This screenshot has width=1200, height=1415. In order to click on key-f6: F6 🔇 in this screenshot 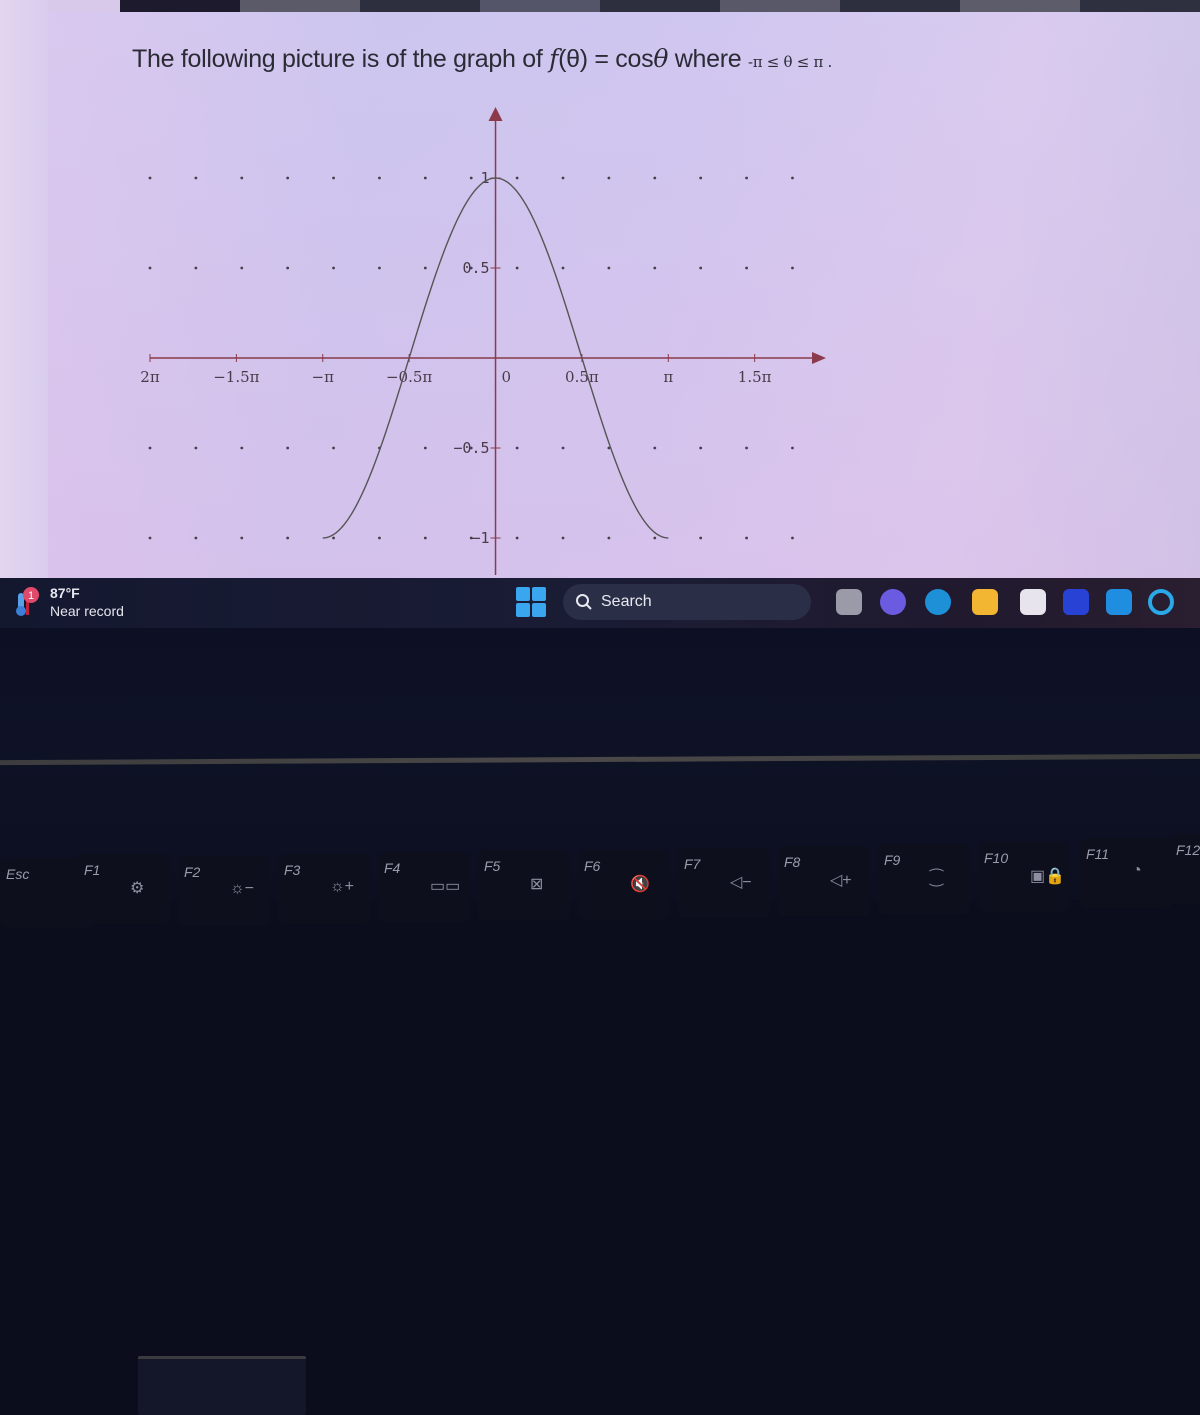, I will do `click(624, 885)`.